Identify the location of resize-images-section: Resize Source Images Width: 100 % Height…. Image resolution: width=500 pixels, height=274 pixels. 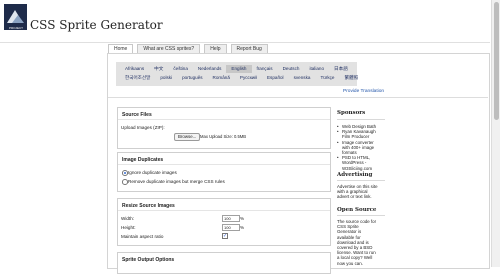
(224, 222).